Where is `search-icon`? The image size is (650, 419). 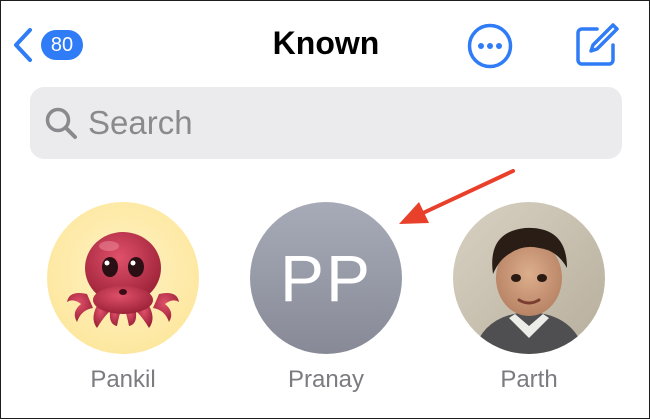
search-icon is located at coordinates (61, 123).